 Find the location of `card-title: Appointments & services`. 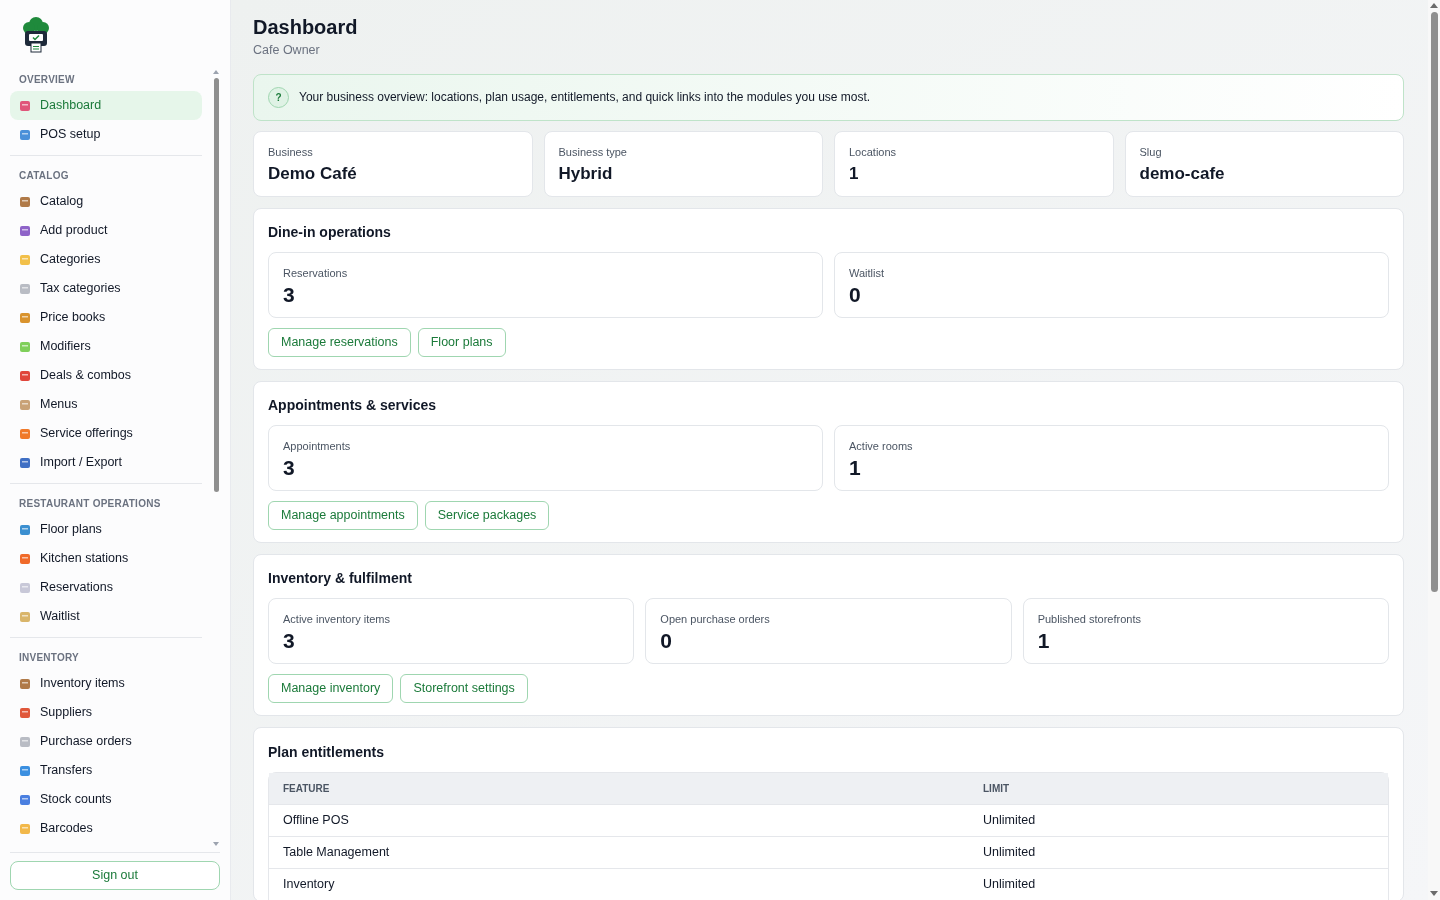

card-title: Appointments & services is located at coordinates (353, 405).